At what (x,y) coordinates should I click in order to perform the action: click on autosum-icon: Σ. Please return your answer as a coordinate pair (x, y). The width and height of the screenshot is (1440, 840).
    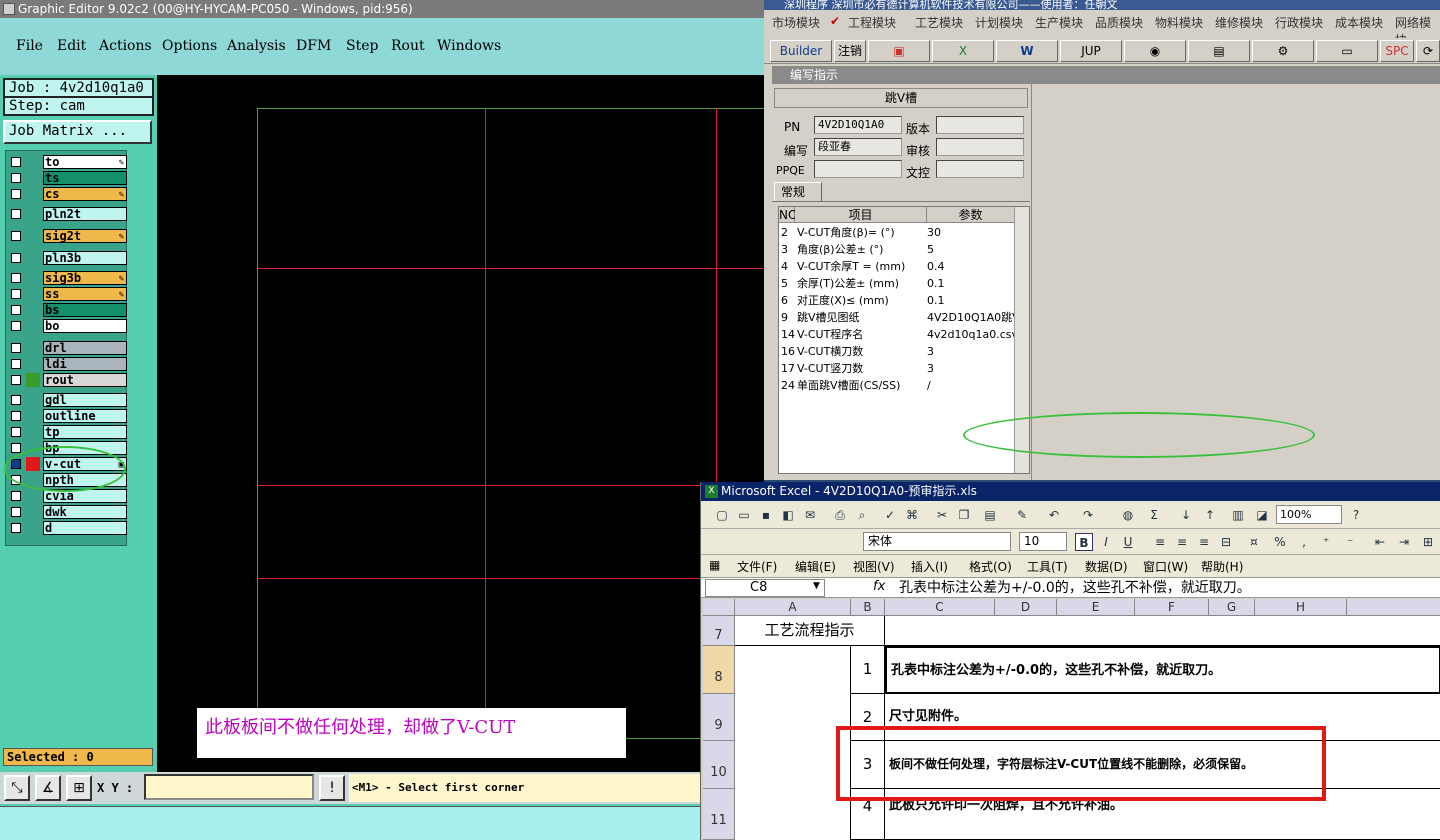
    Looking at the image, I should click on (1154, 515).